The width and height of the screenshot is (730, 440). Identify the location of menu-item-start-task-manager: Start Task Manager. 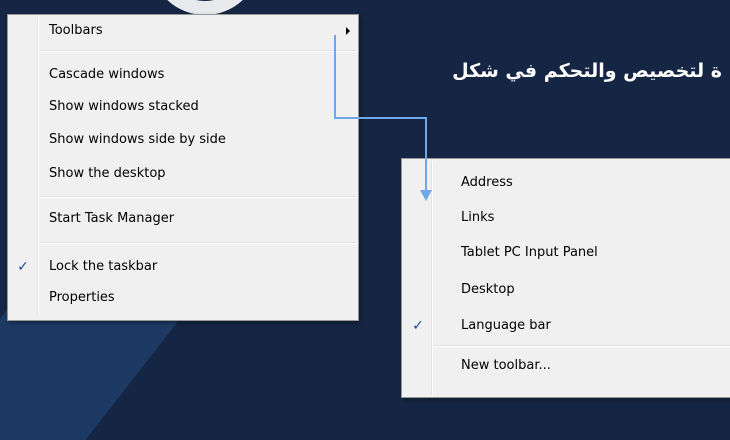
(183, 219).